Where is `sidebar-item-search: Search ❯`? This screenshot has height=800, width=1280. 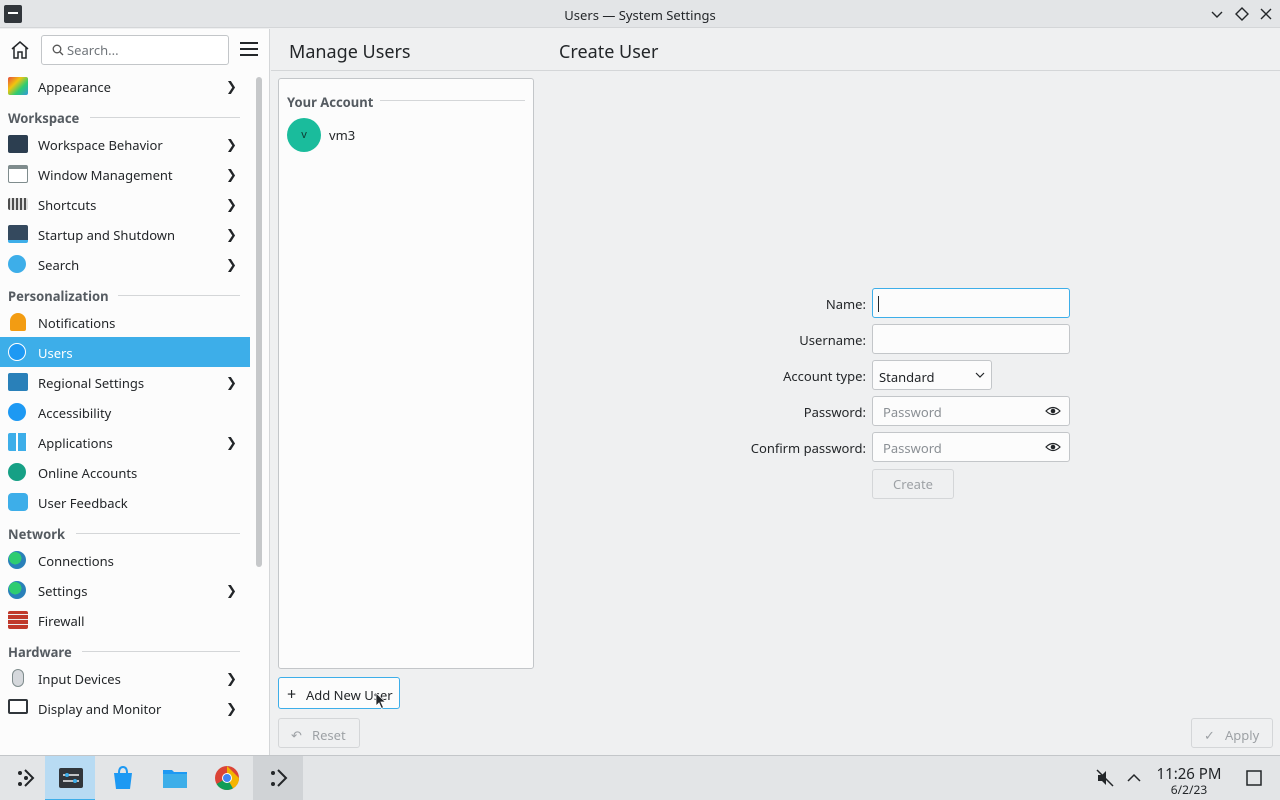 sidebar-item-search: Search ❯ is located at coordinates (125, 264).